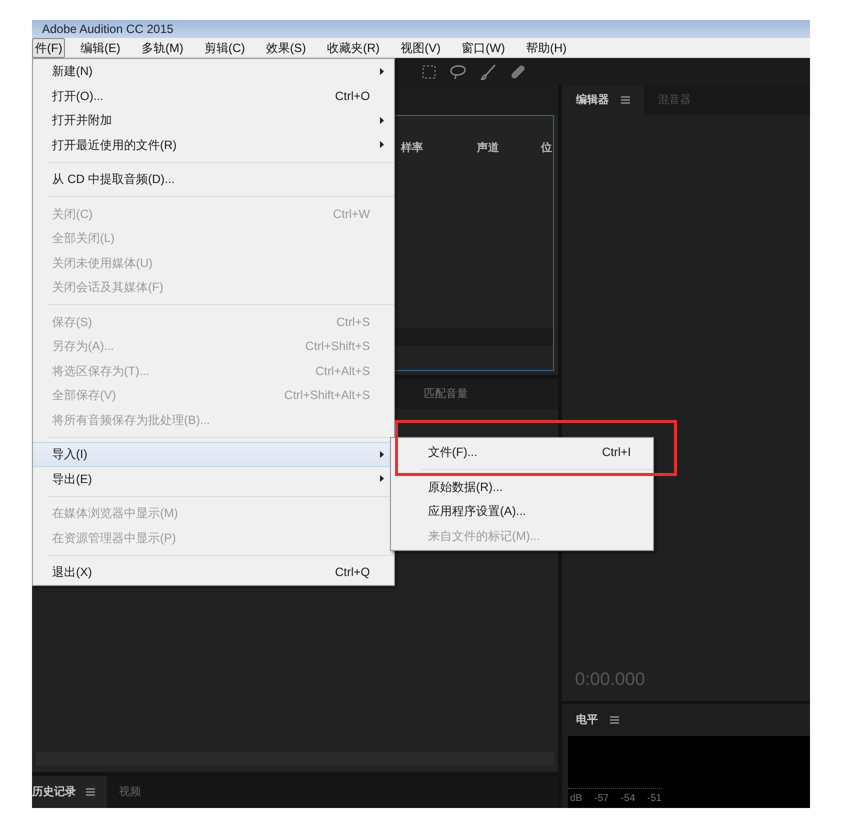  I want to click on menu-item-label: 退出(X), so click(72, 573).